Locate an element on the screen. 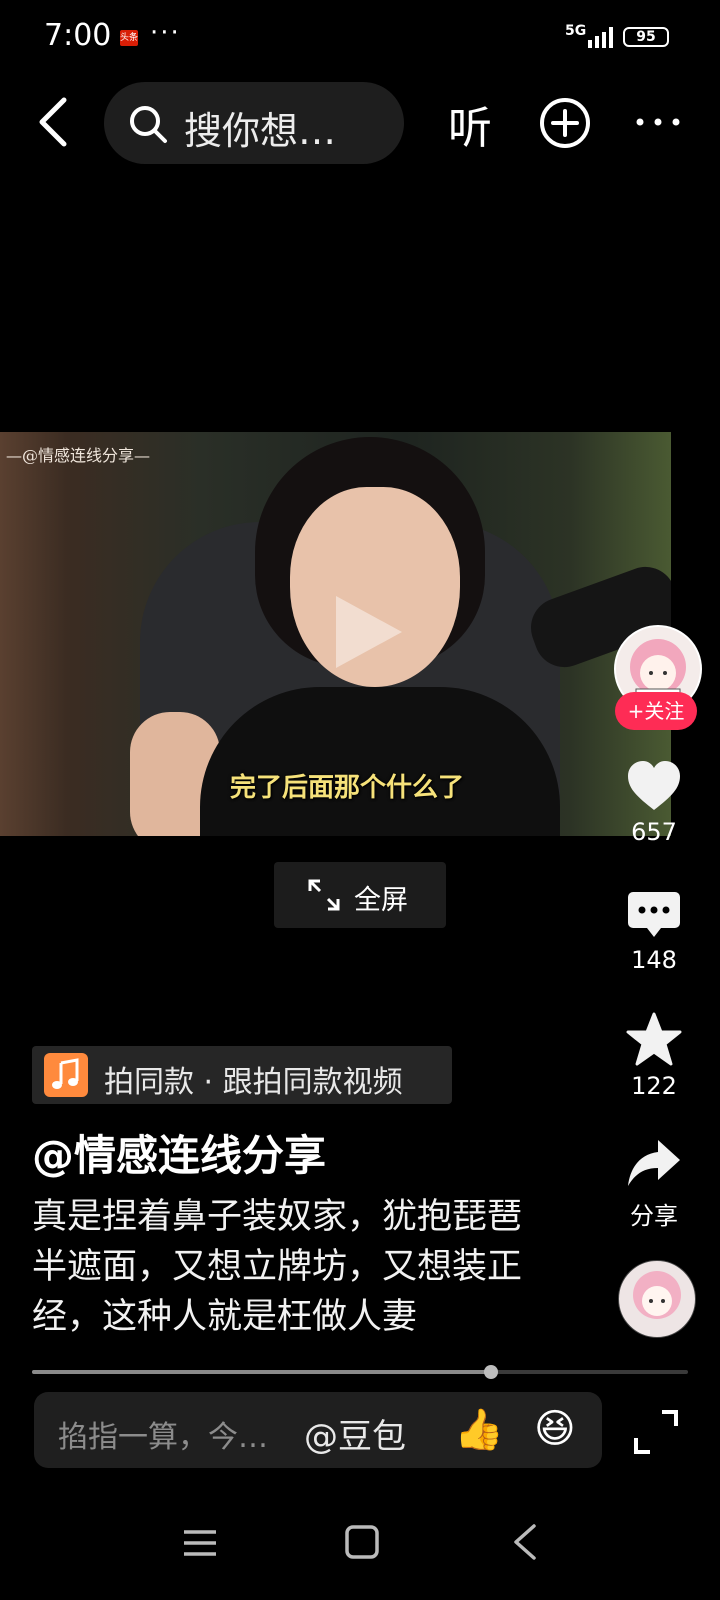 This screenshot has width=720, height=1600. share-arrow-icon is located at coordinates (654, 1163).